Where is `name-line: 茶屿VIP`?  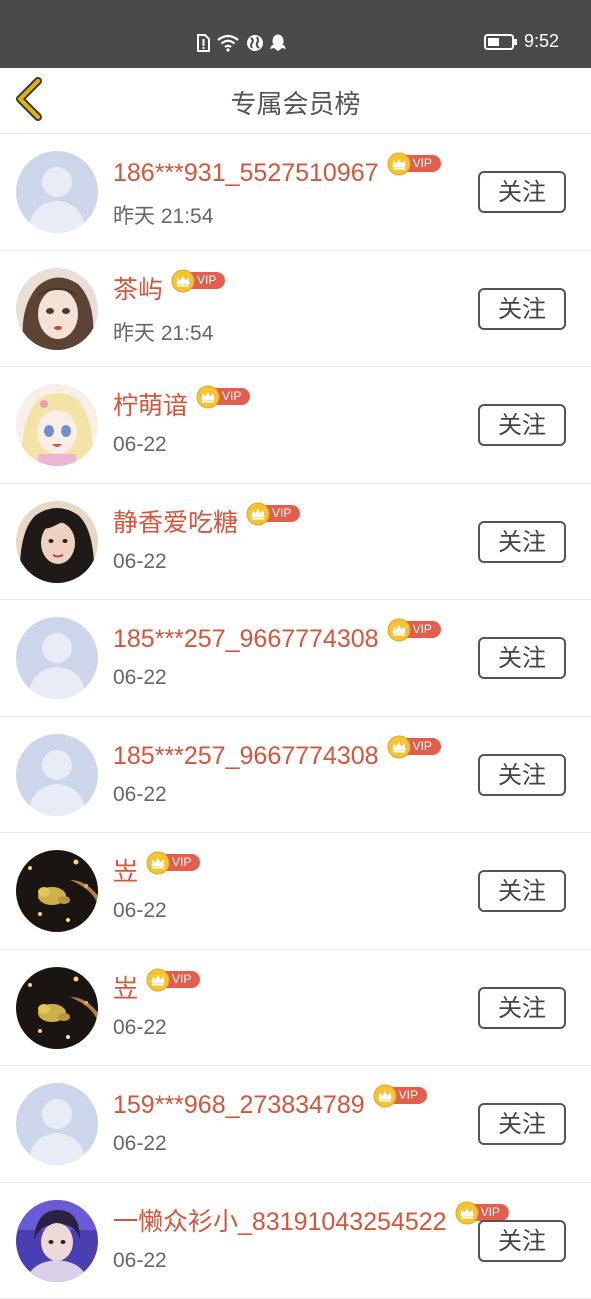 name-line: 茶屿VIP is located at coordinates (169, 290).